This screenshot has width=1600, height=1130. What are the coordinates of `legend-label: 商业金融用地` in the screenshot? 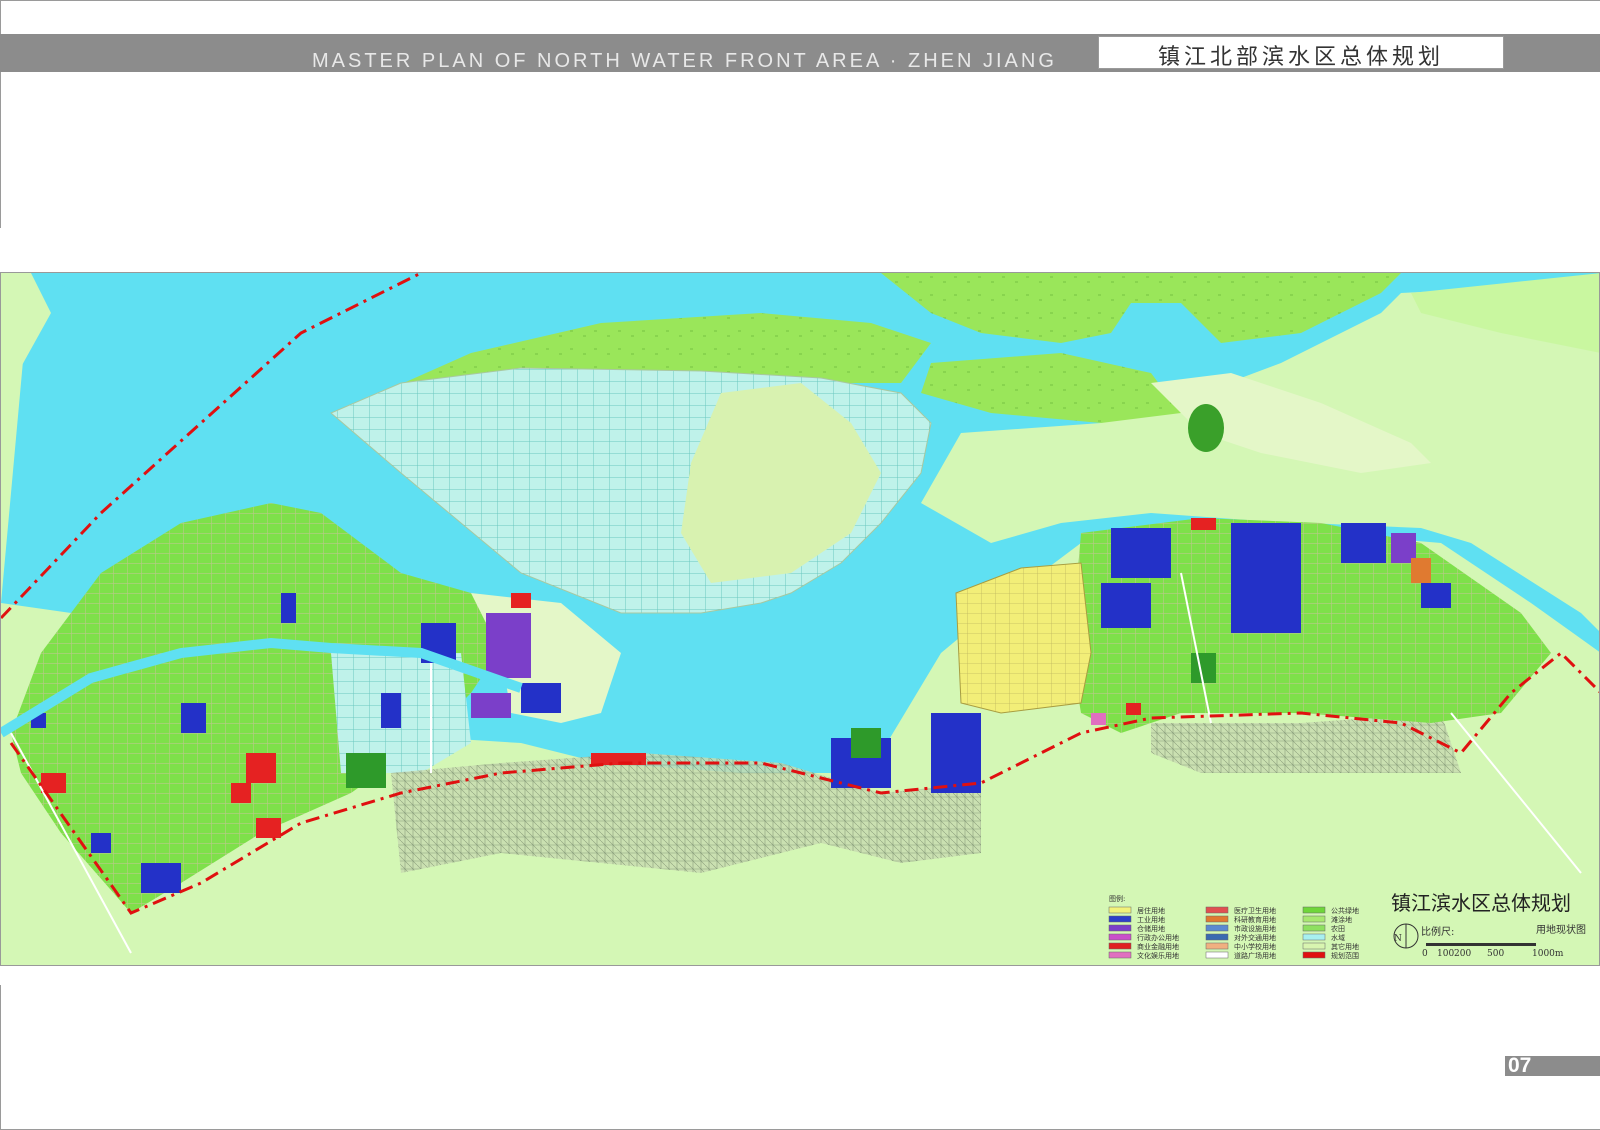 It's located at (1158, 946).